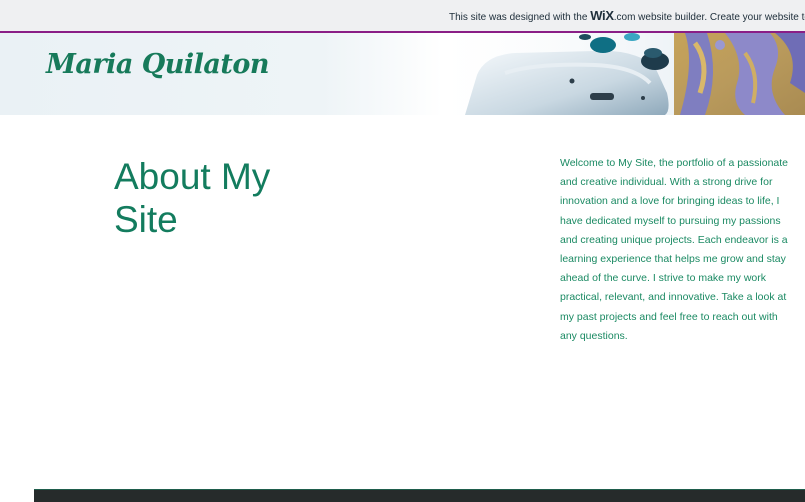  Describe the element at coordinates (419, 496) in the screenshot. I see `site-footer` at that location.